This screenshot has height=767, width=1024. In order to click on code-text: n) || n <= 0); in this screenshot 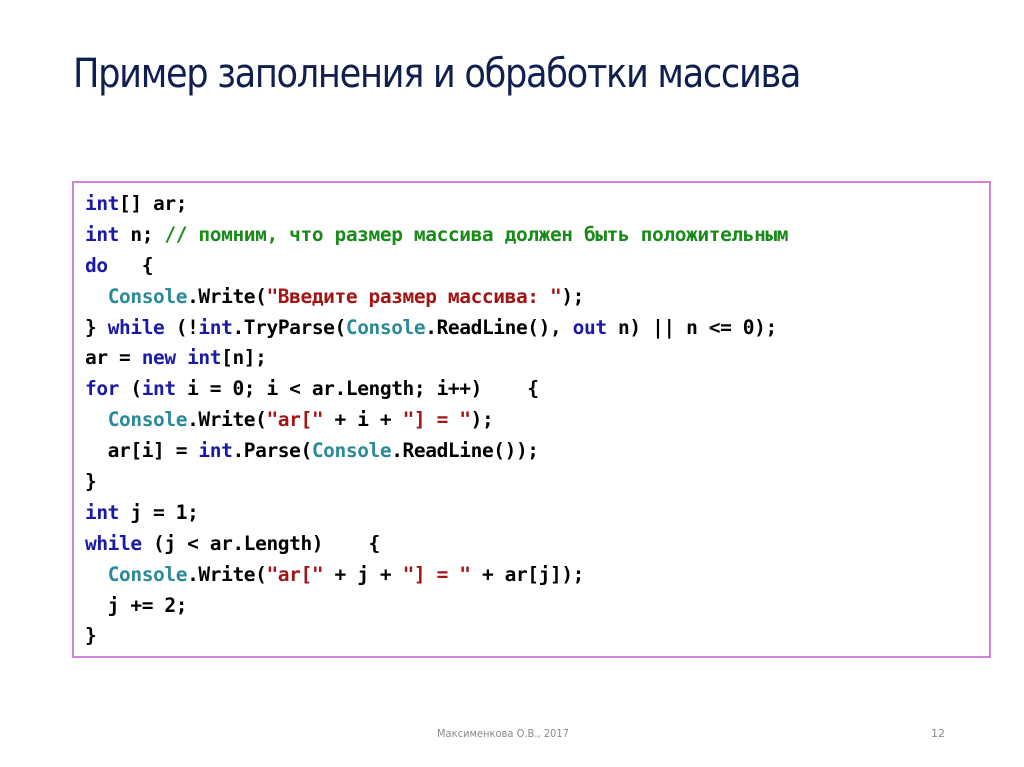, I will do `click(691, 327)`.